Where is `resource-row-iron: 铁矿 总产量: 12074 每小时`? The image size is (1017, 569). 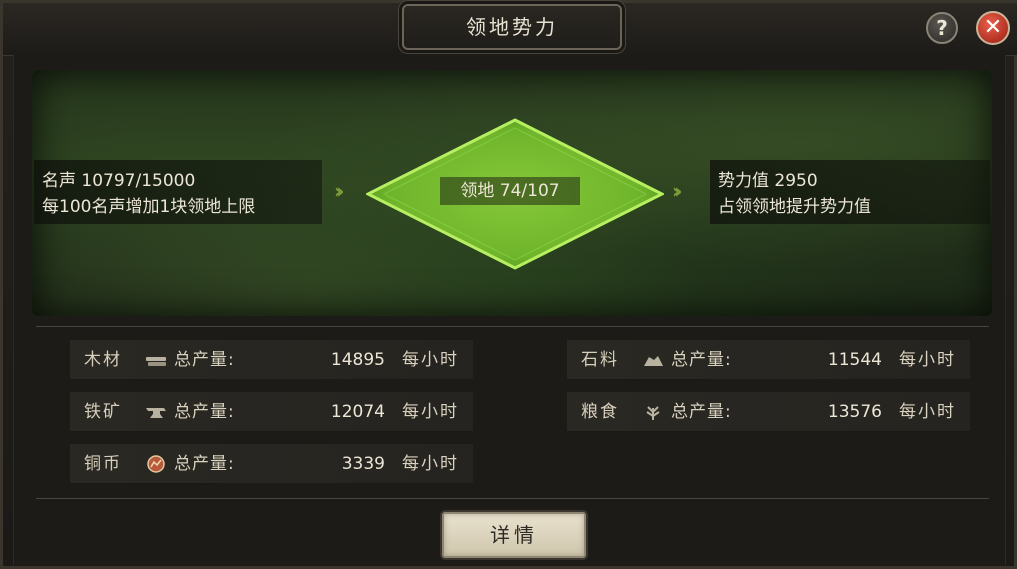
resource-row-iron: 铁矿 总产量: 12074 每小时 is located at coordinates (271, 412).